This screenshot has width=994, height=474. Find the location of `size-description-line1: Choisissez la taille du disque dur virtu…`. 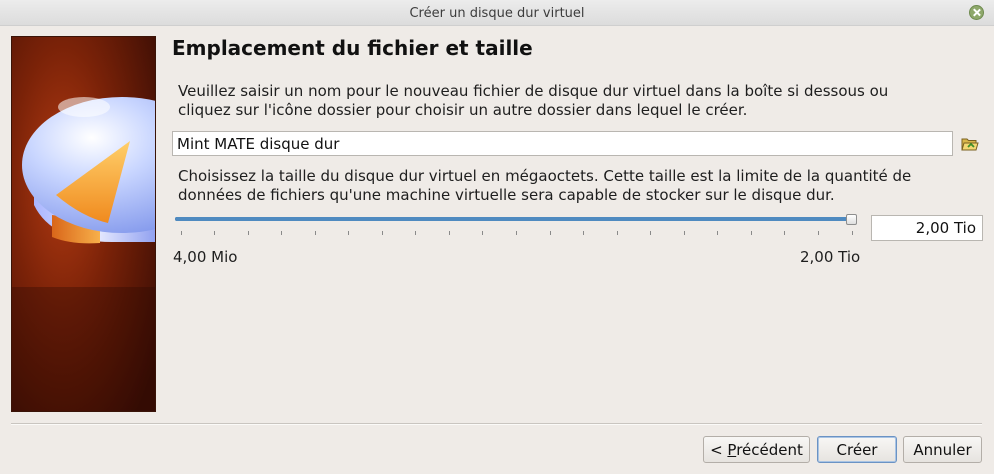

size-description-line1: Choisissez la taille du disque dur virtu… is located at coordinates (545, 176).